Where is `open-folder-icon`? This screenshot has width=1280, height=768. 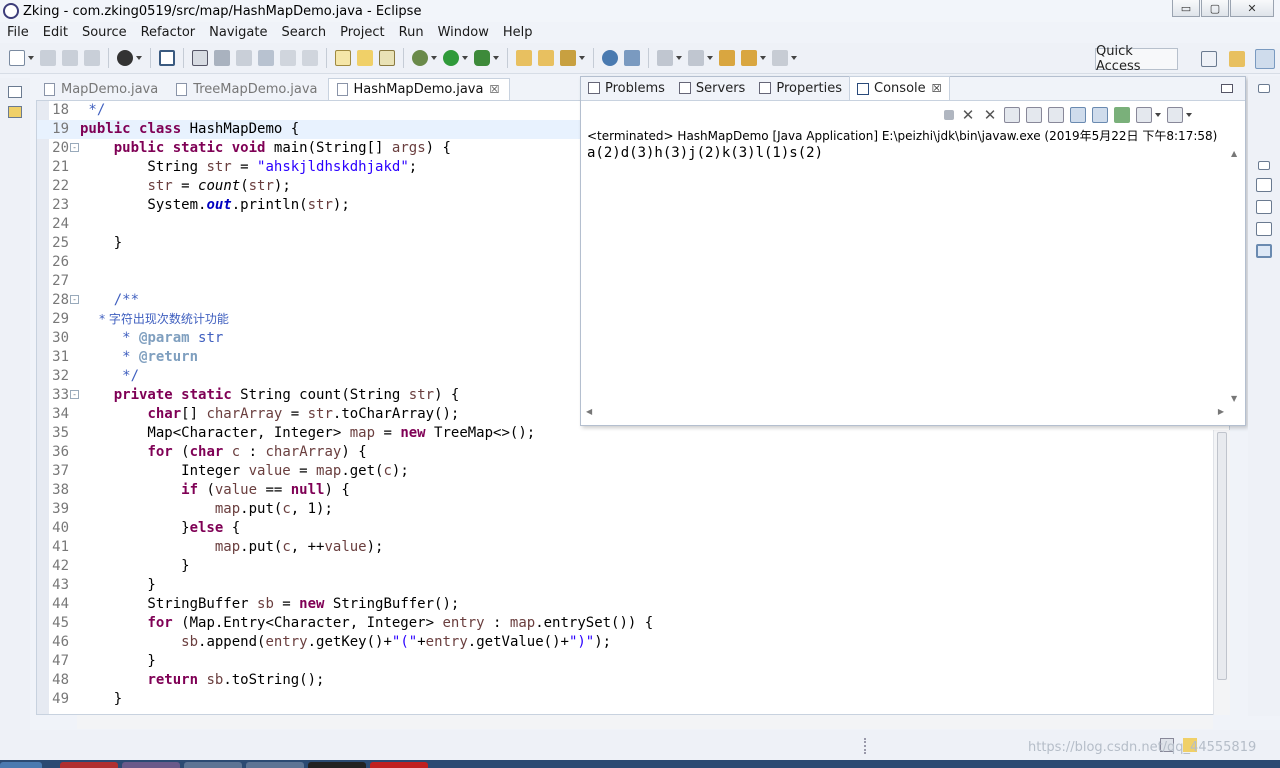 open-folder-icon is located at coordinates (524, 58).